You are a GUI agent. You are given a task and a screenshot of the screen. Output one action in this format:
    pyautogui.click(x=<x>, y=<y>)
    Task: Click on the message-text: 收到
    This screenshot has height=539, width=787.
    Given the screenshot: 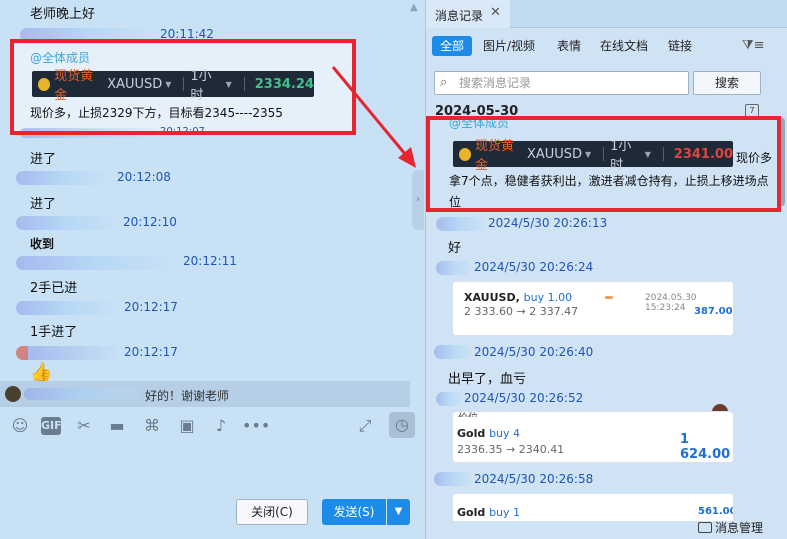 What is the action you would take?
    pyautogui.click(x=42, y=244)
    